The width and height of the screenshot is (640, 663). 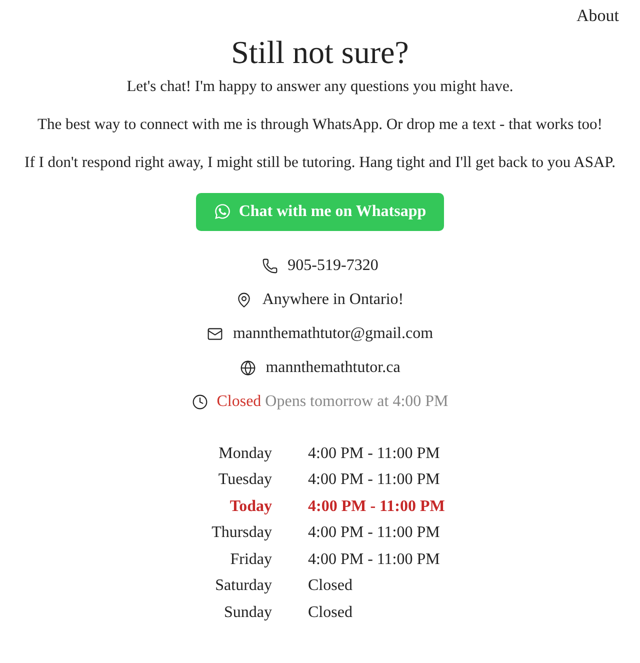 What do you see at coordinates (250, 506) in the screenshot?
I see `day-label: Today` at bounding box center [250, 506].